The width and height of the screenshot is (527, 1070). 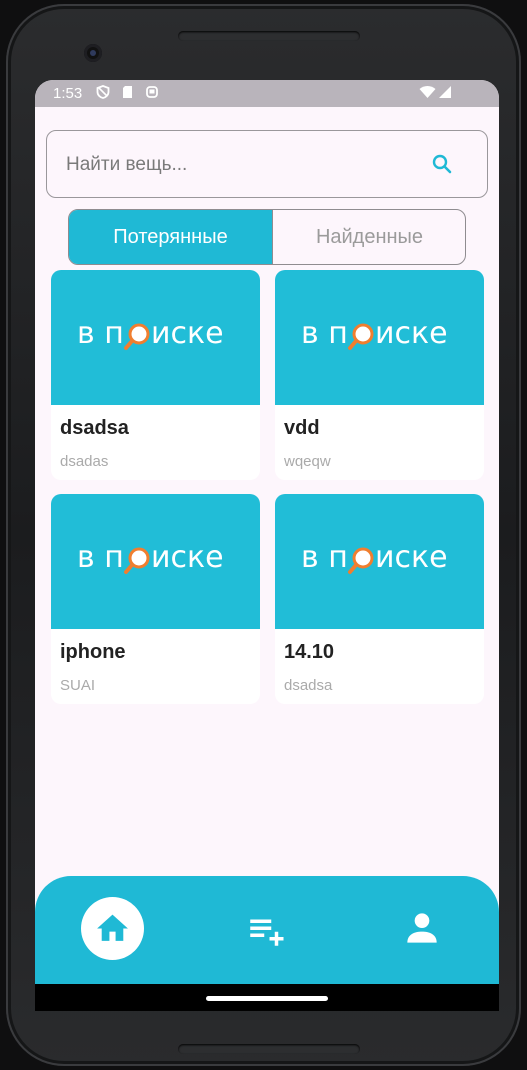 I want to click on search-icon, so click(x=442, y=164).